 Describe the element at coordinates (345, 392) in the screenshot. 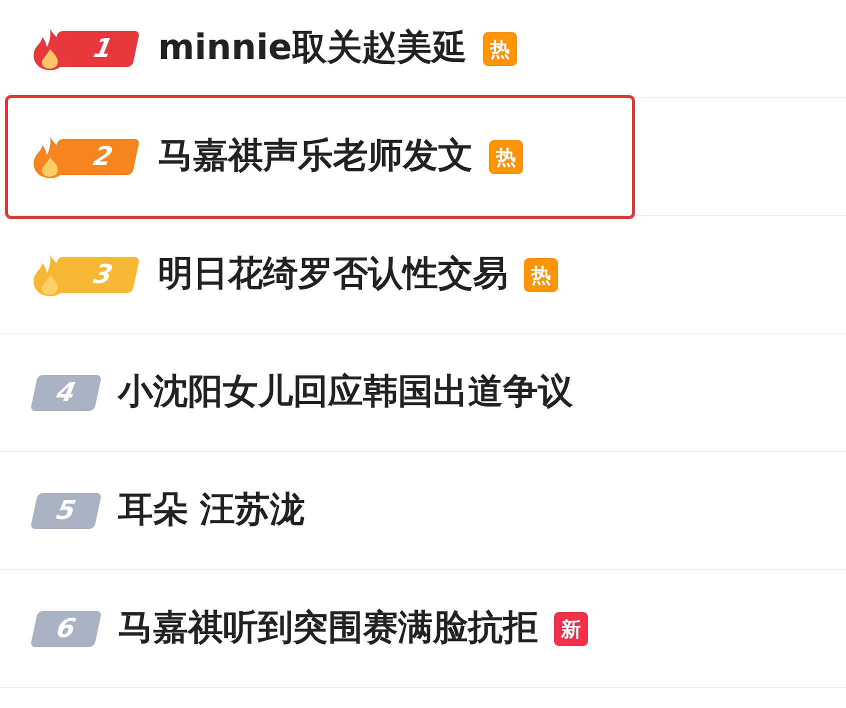

I see `topic-title: 小沈阳女儿回应韩国出道争议` at that location.